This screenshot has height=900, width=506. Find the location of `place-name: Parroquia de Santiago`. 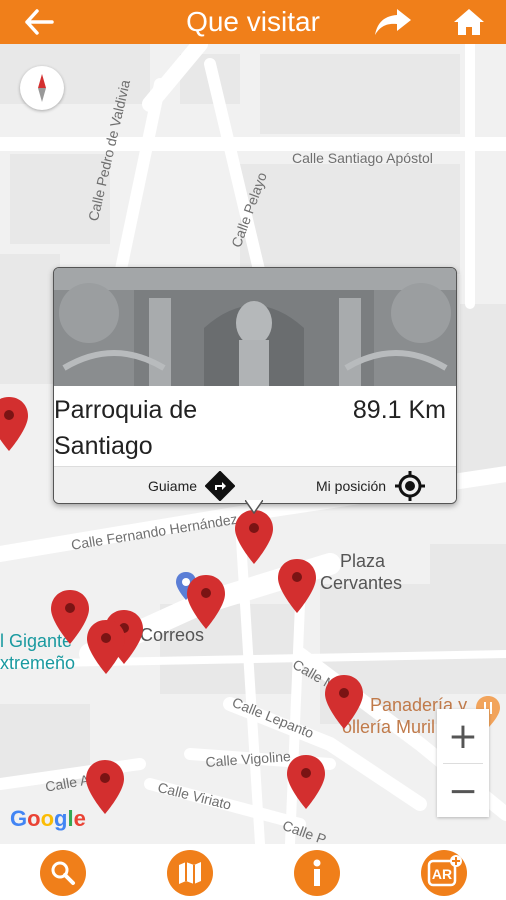

place-name: Parroquia de Santiago is located at coordinates (184, 428).